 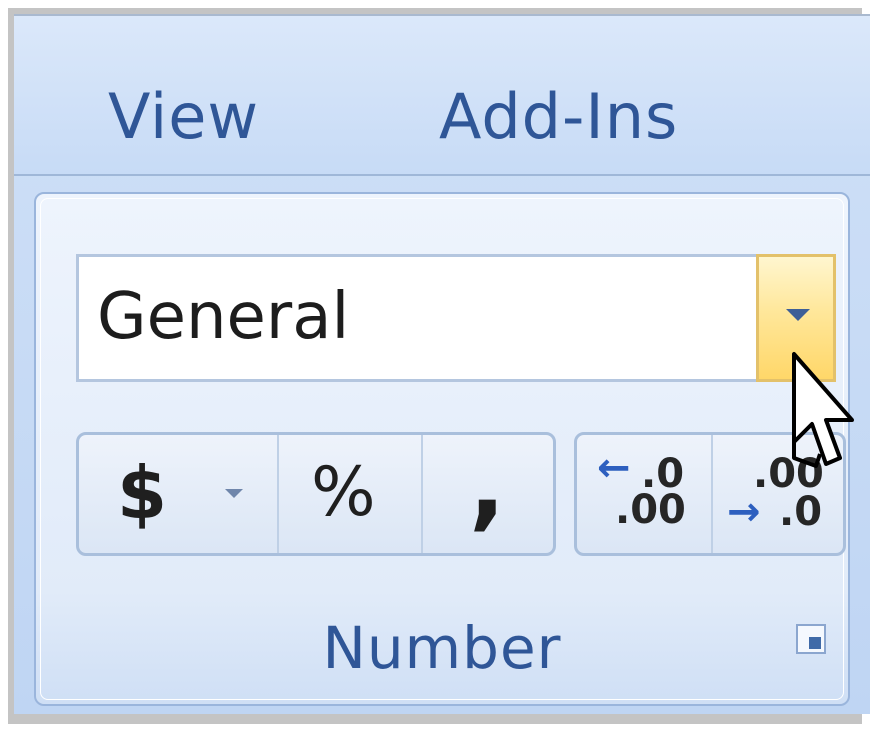 What do you see at coordinates (179, 494) in the screenshot?
I see `currency-button: $` at bounding box center [179, 494].